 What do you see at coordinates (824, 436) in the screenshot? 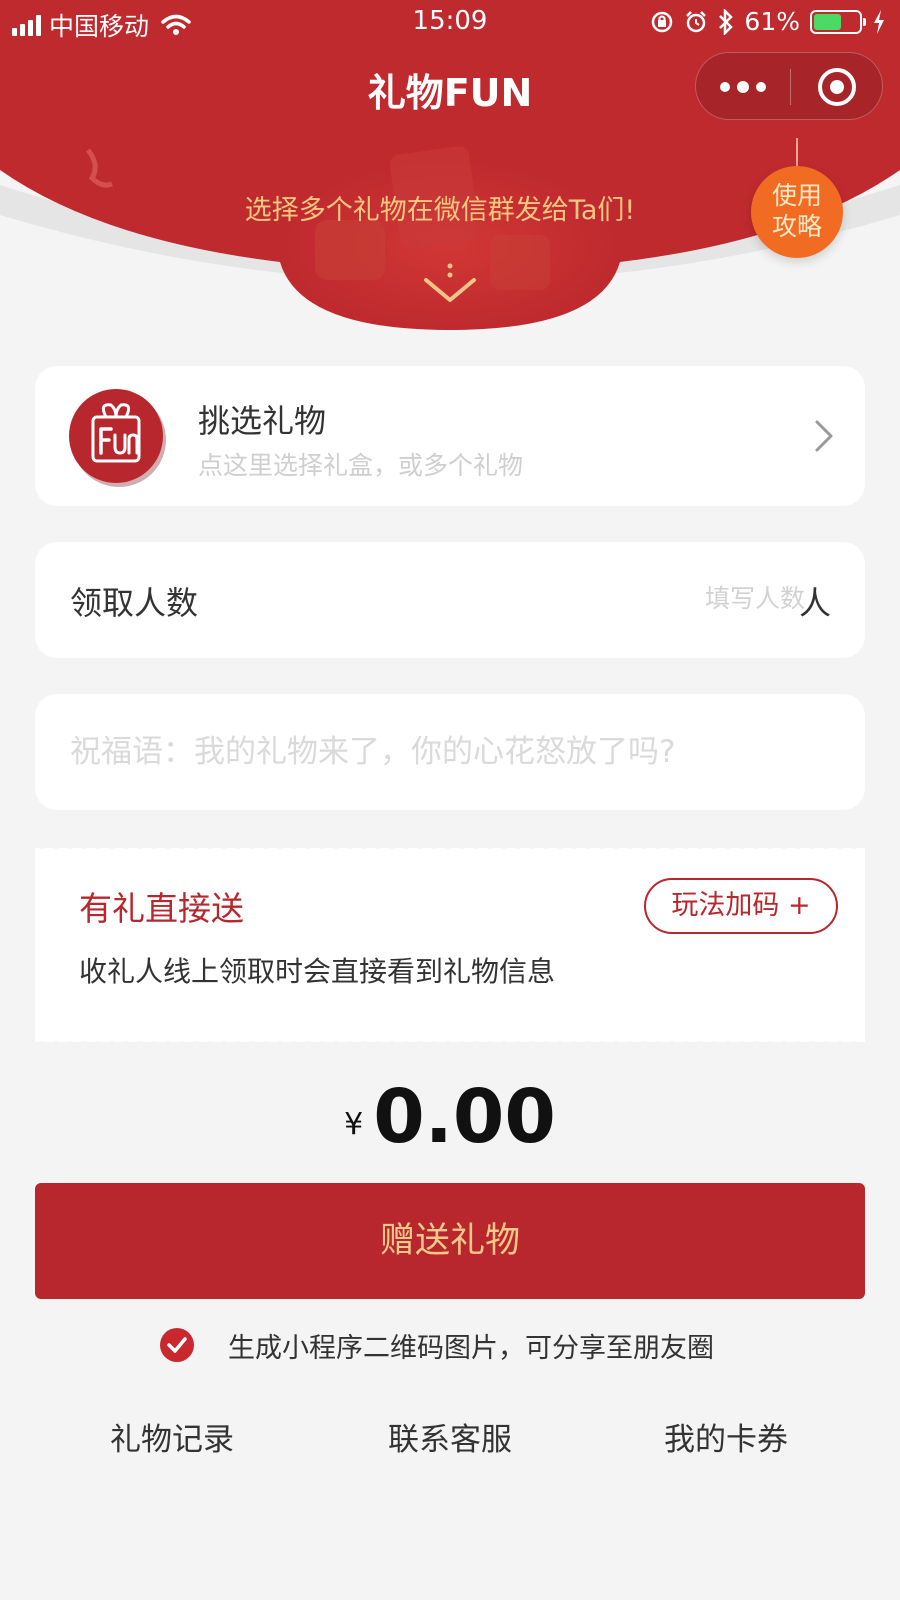
I see `chevron-right-icon` at bounding box center [824, 436].